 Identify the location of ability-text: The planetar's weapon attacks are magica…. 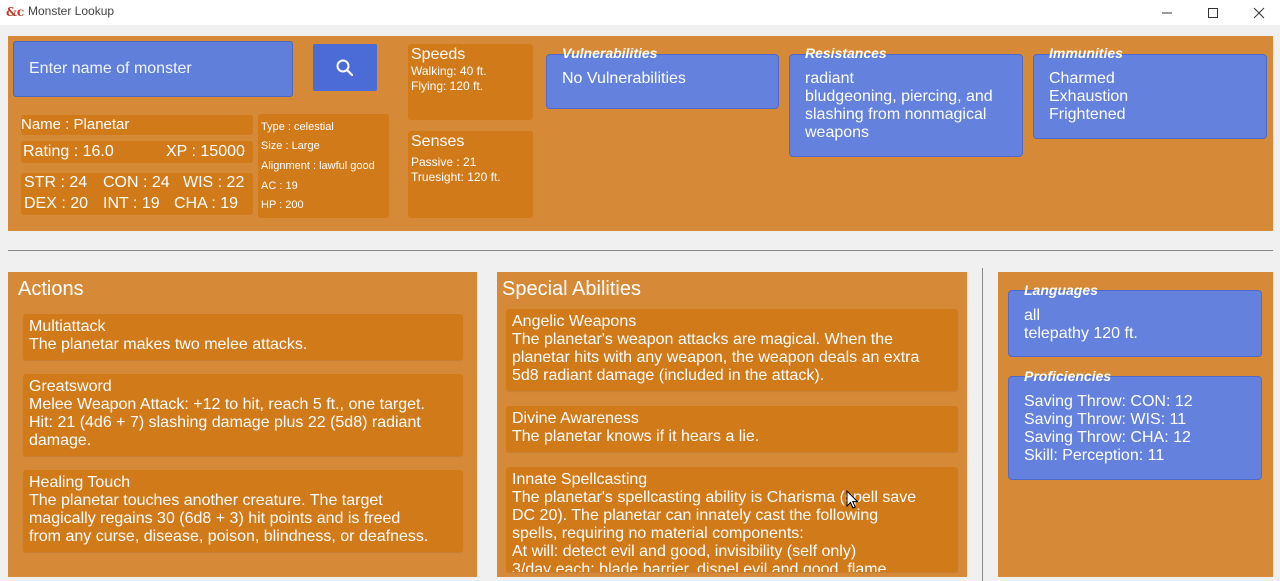
(703, 339).